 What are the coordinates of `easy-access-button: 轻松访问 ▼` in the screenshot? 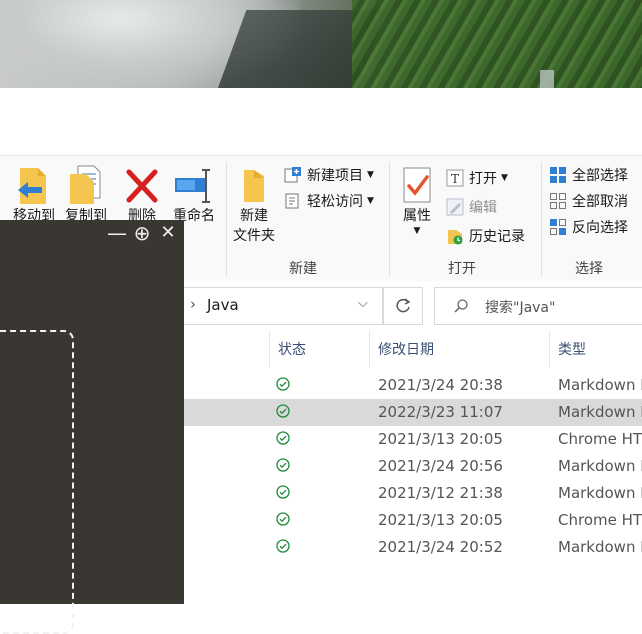 It's located at (329, 201).